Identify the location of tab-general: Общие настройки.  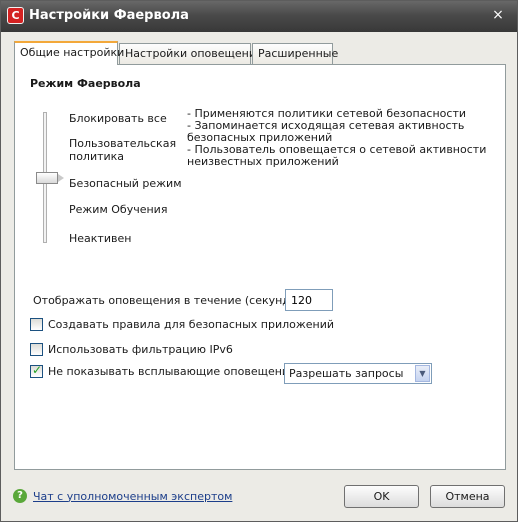
(69, 53).